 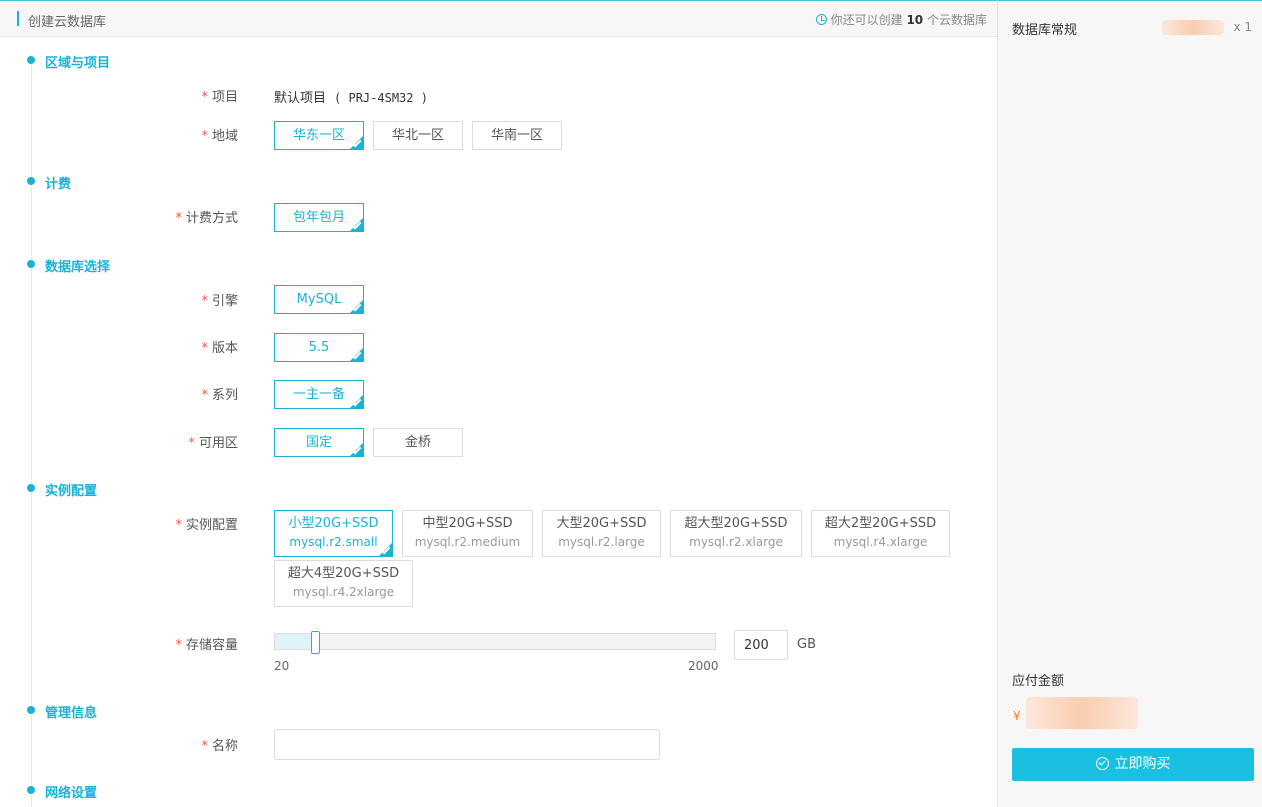 I want to click on instance-option-large: 大型20G+SSD mysql.r2.large, so click(x=601, y=533).